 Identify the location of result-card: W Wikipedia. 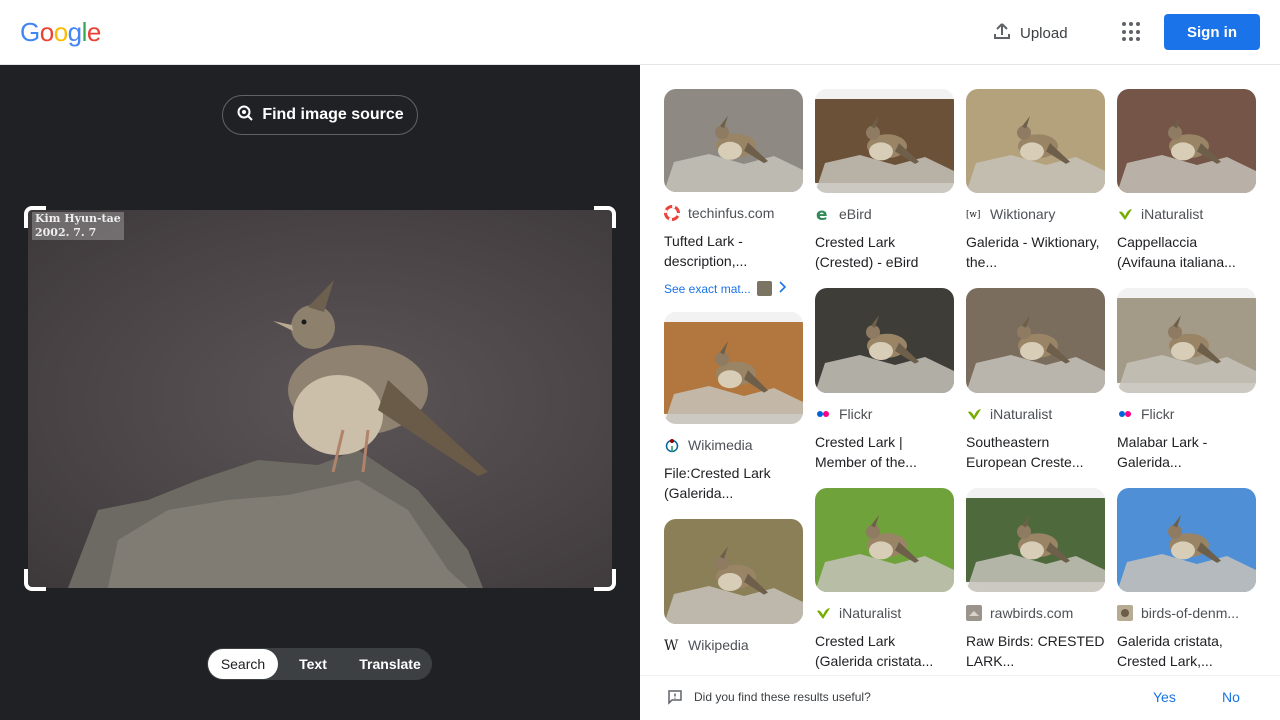
(733, 586).